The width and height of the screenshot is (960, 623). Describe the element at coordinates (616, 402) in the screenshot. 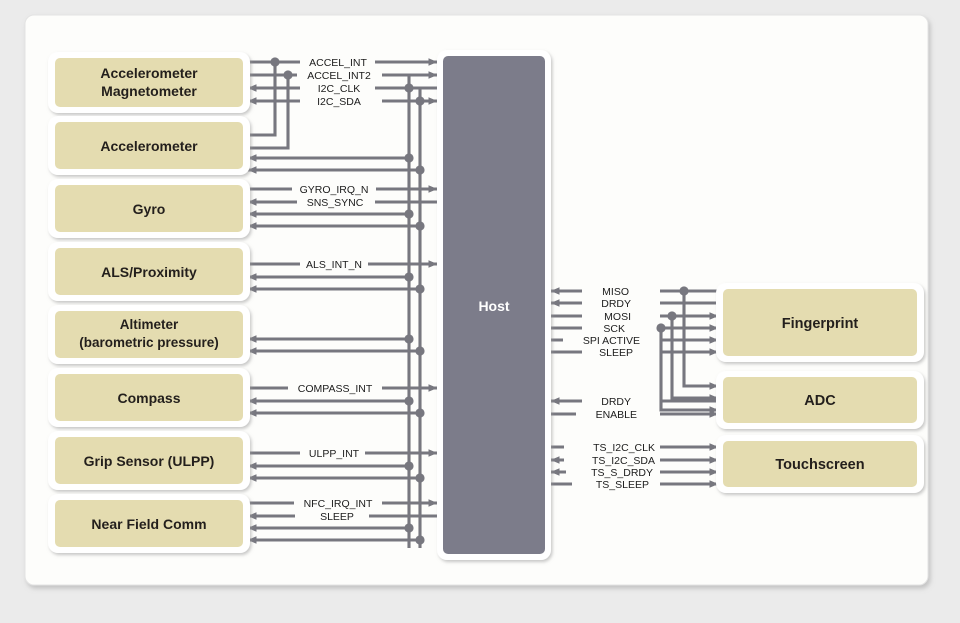

I see `signal-label-adc-drdy: DRDY` at that location.